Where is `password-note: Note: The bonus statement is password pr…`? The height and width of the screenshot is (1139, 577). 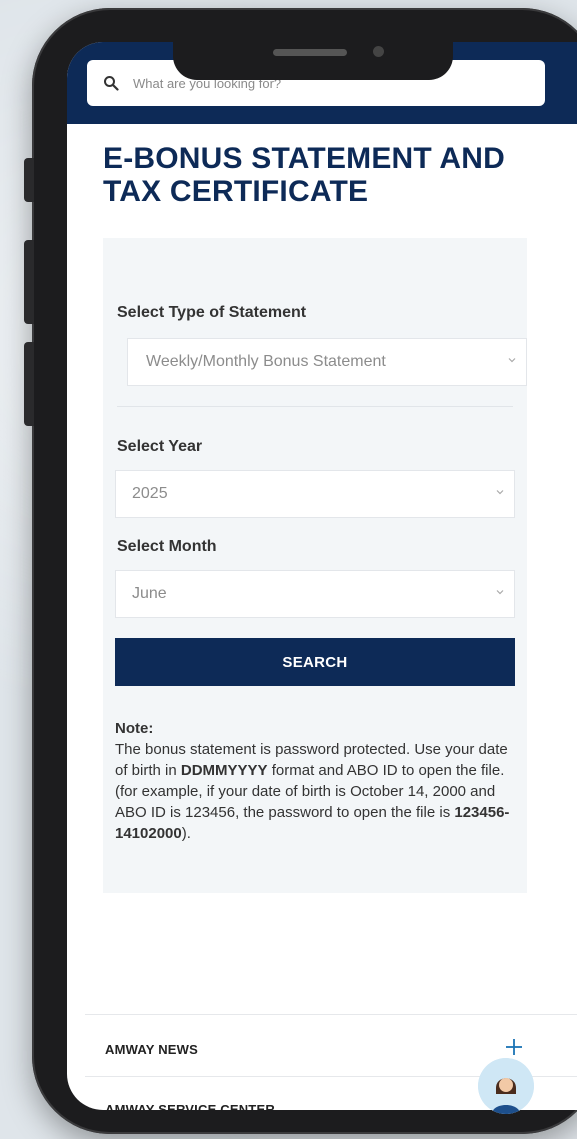 password-note: Note: The bonus statement is password pr… is located at coordinates (315, 781).